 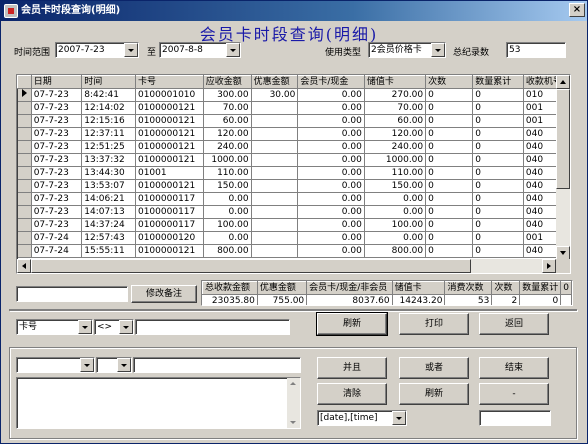 What do you see at coordinates (108, 108) in the screenshot?
I see `table-cell: 12:14:02` at bounding box center [108, 108].